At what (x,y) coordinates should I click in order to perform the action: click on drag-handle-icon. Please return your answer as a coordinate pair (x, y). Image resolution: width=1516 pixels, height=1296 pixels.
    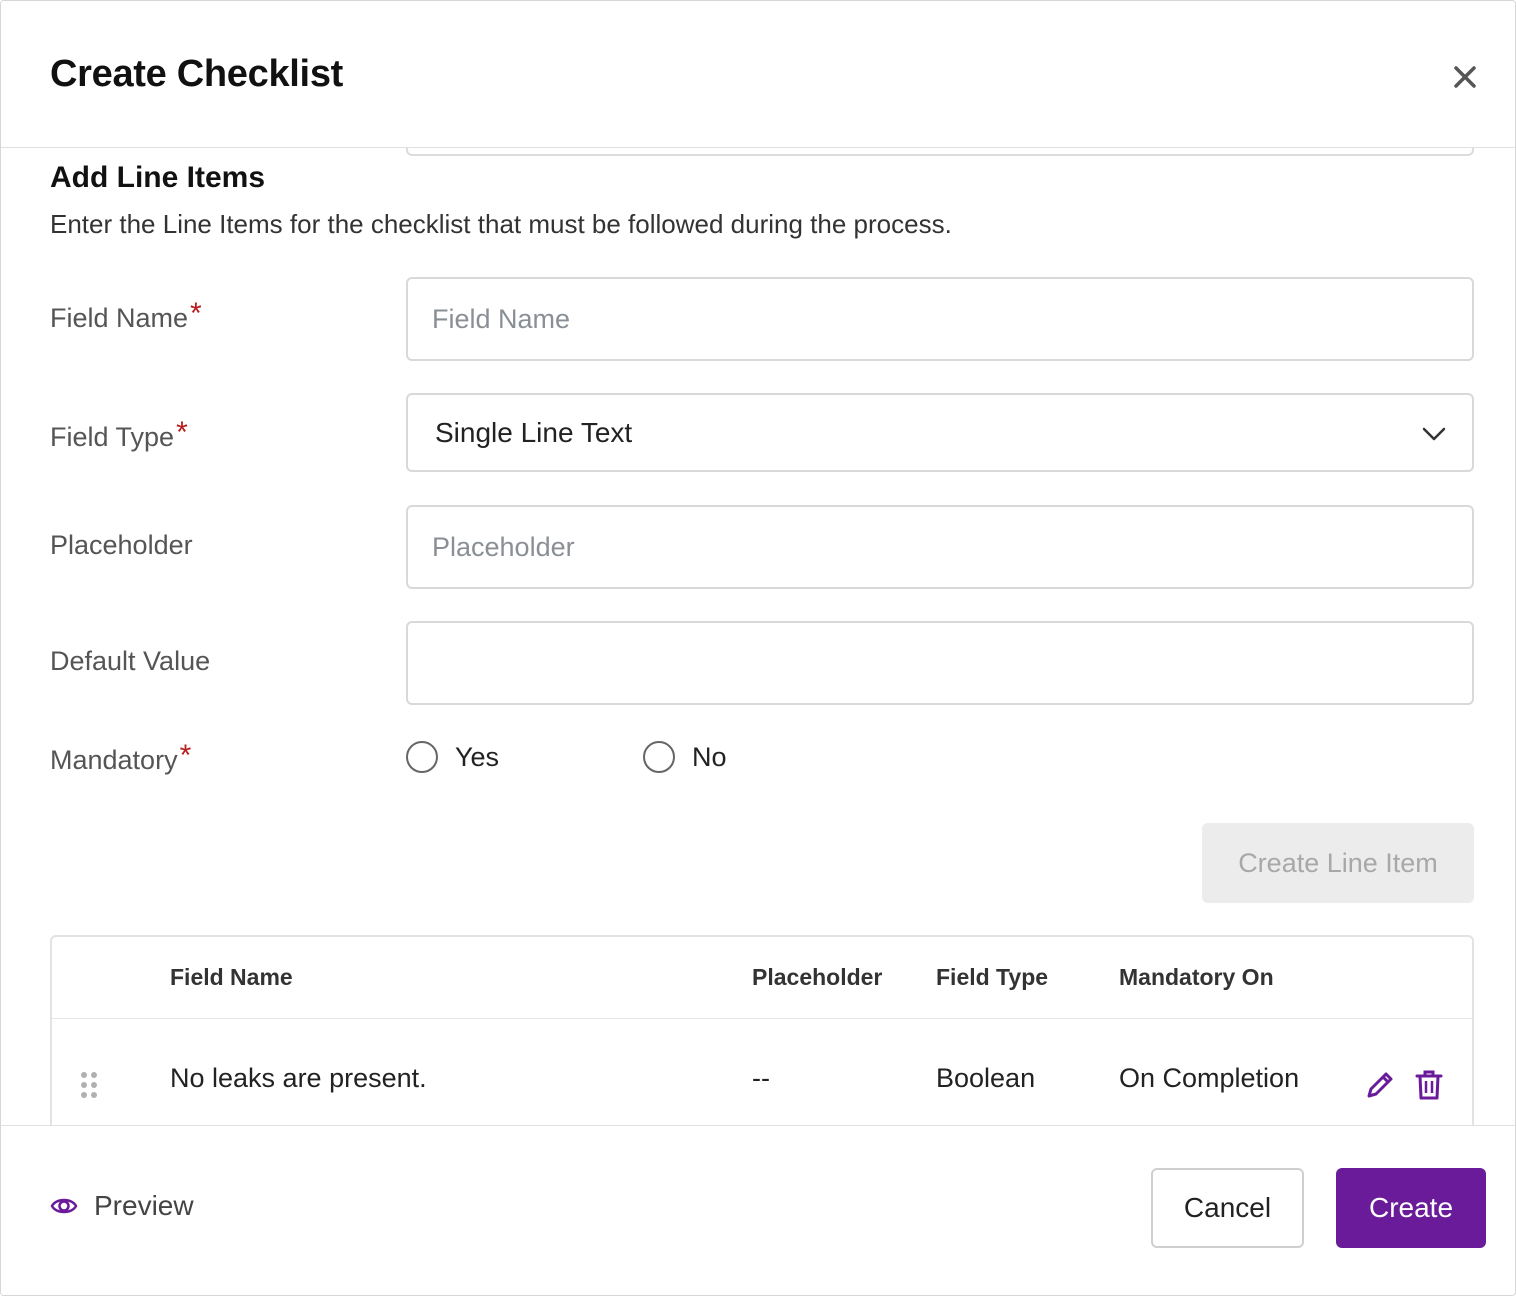
    Looking at the image, I should click on (89, 1085).